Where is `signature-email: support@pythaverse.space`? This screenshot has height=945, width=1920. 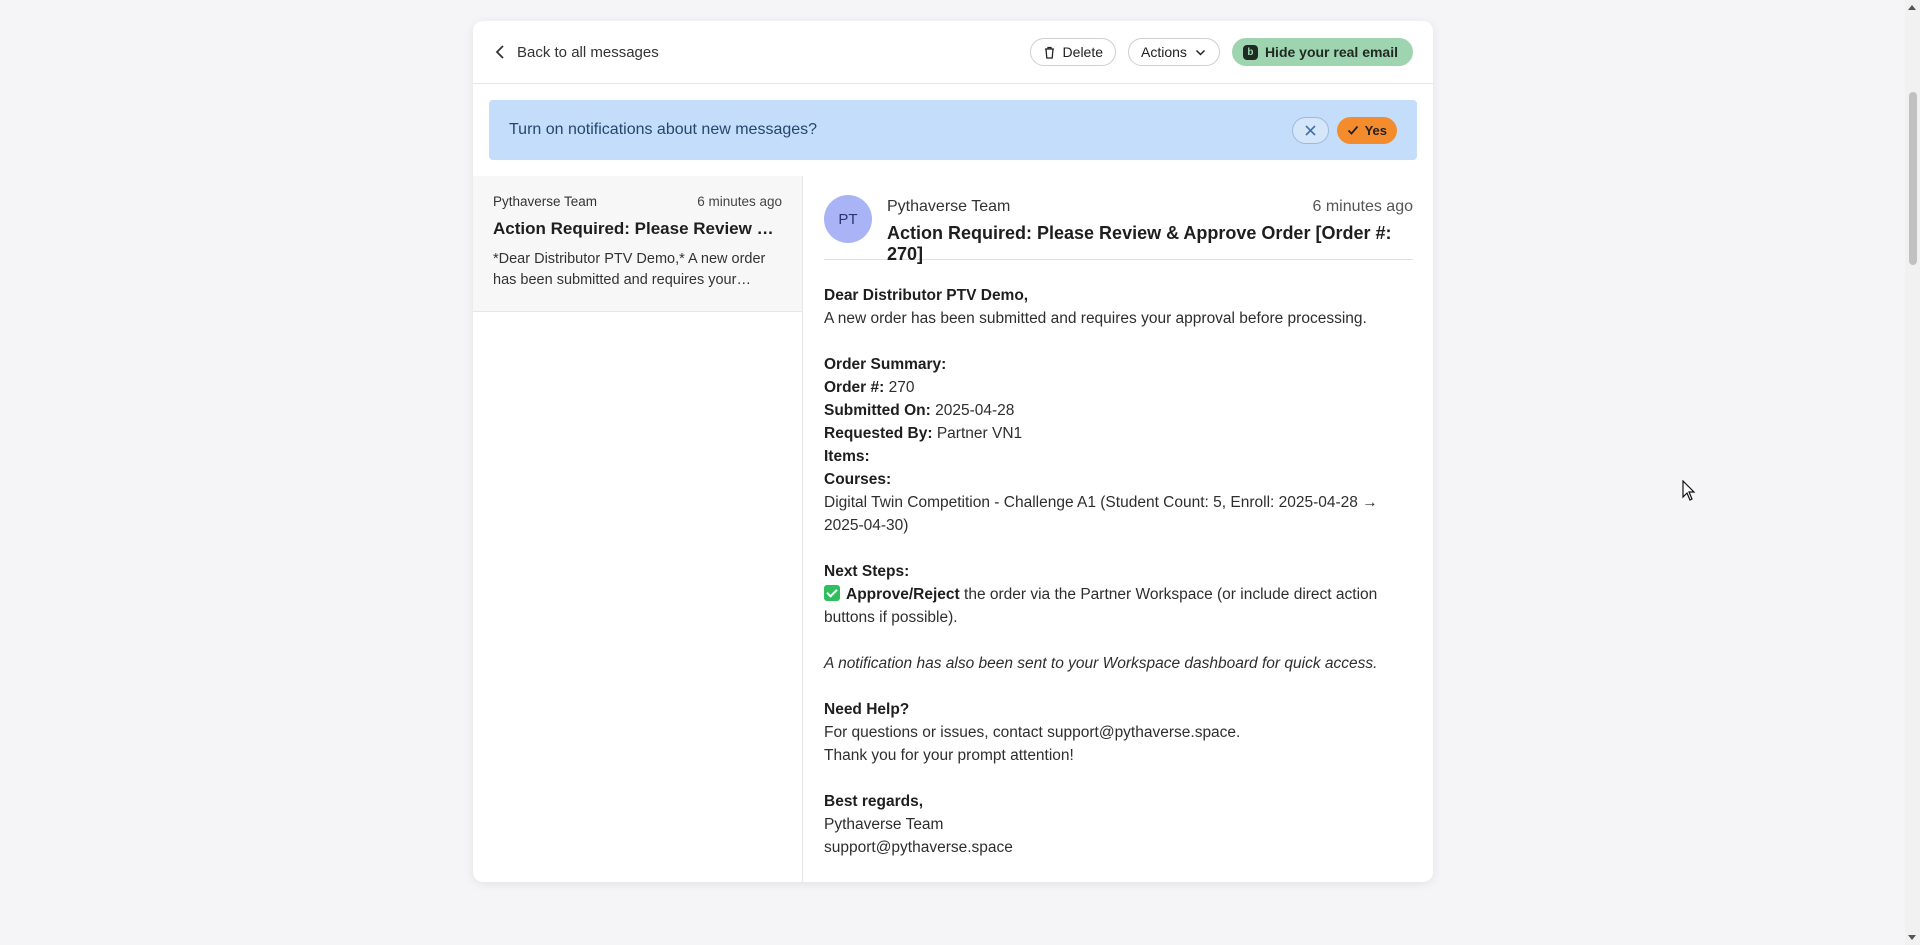
signature-email: support@pythaverse.space is located at coordinates (918, 847).